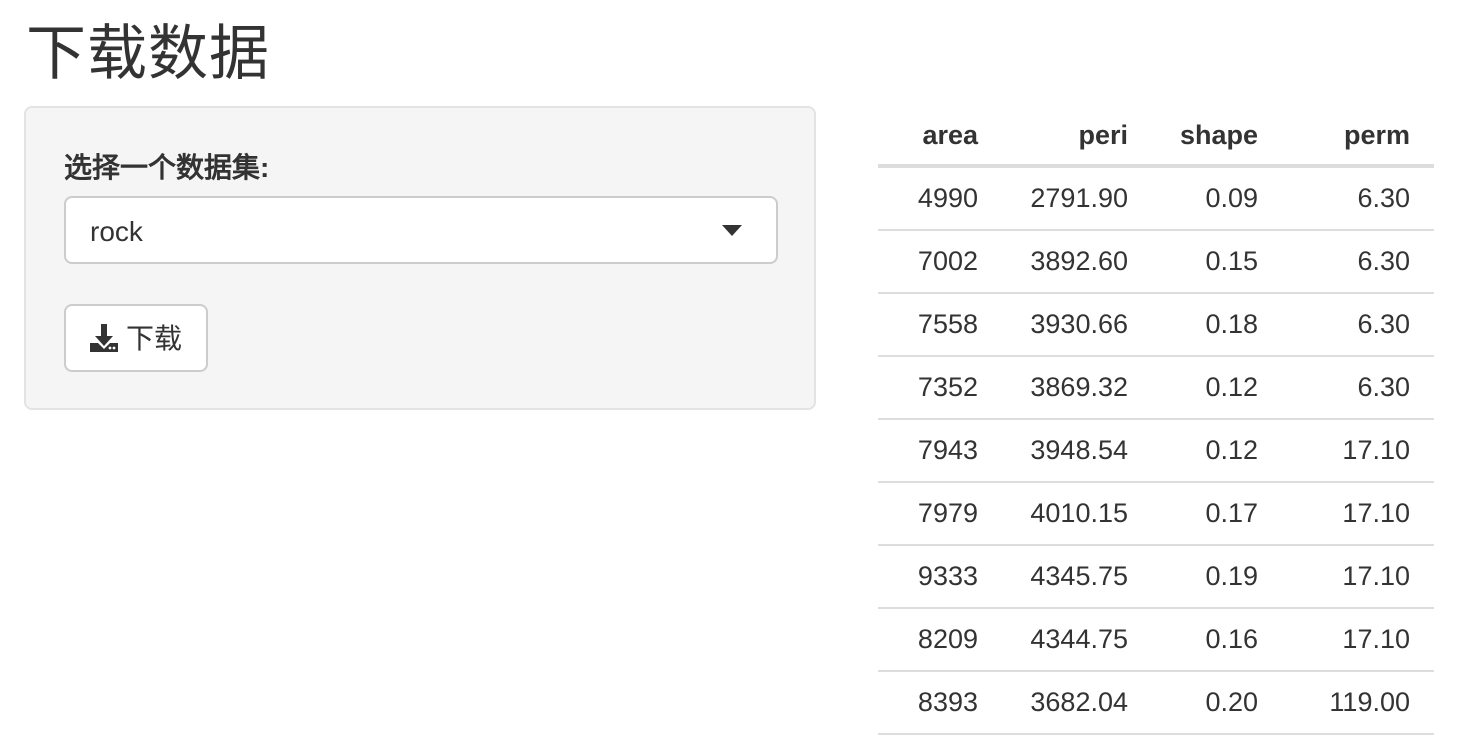 The height and width of the screenshot is (738, 1474). What do you see at coordinates (116, 231) in the screenshot?
I see `dataset-select-value: rock` at bounding box center [116, 231].